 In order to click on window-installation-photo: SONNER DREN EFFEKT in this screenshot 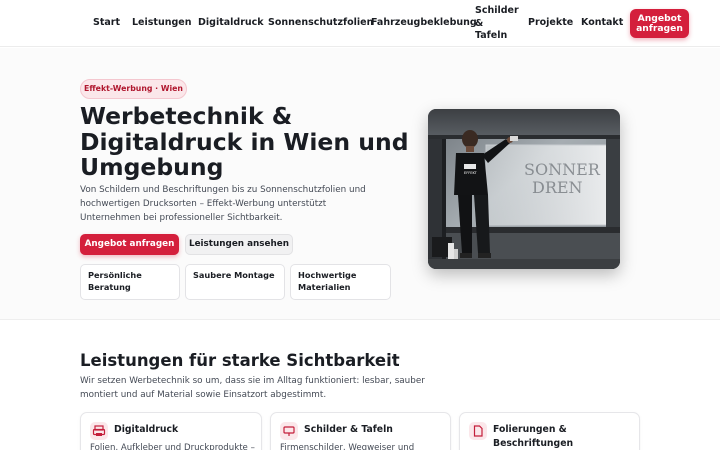, I will do `click(524, 189)`.